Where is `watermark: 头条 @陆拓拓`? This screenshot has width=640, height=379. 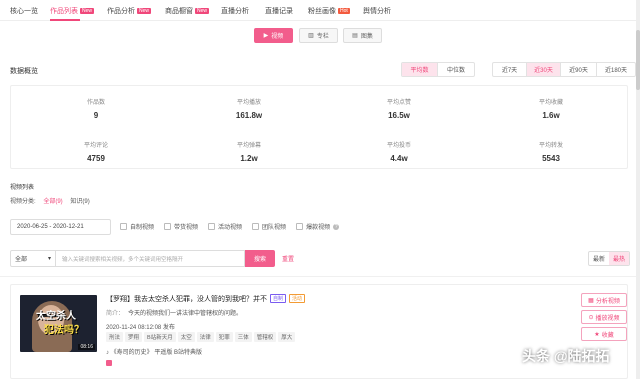 watermark: 头条 @陆拓拓 is located at coordinates (566, 356).